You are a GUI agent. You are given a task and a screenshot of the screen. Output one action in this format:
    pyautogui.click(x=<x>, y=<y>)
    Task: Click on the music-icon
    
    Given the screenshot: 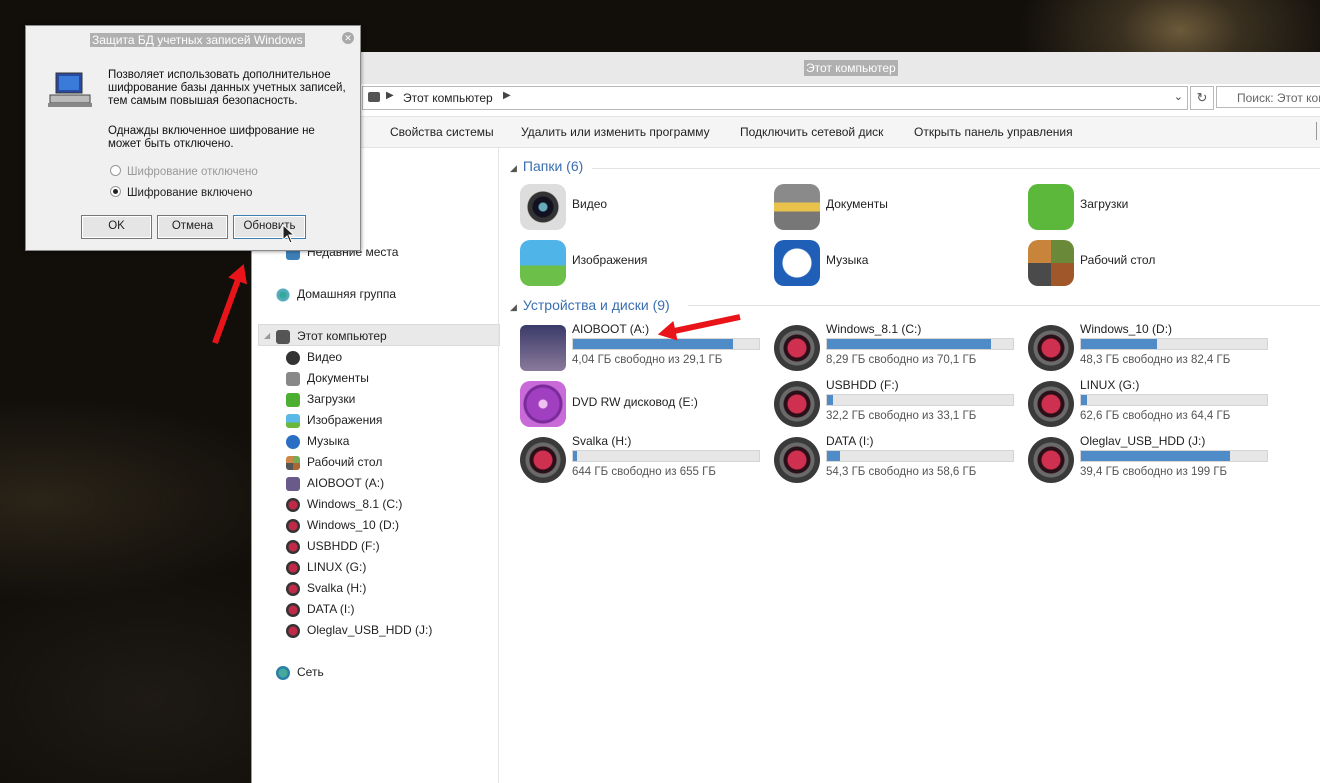 What is the action you would take?
    pyautogui.click(x=293, y=441)
    